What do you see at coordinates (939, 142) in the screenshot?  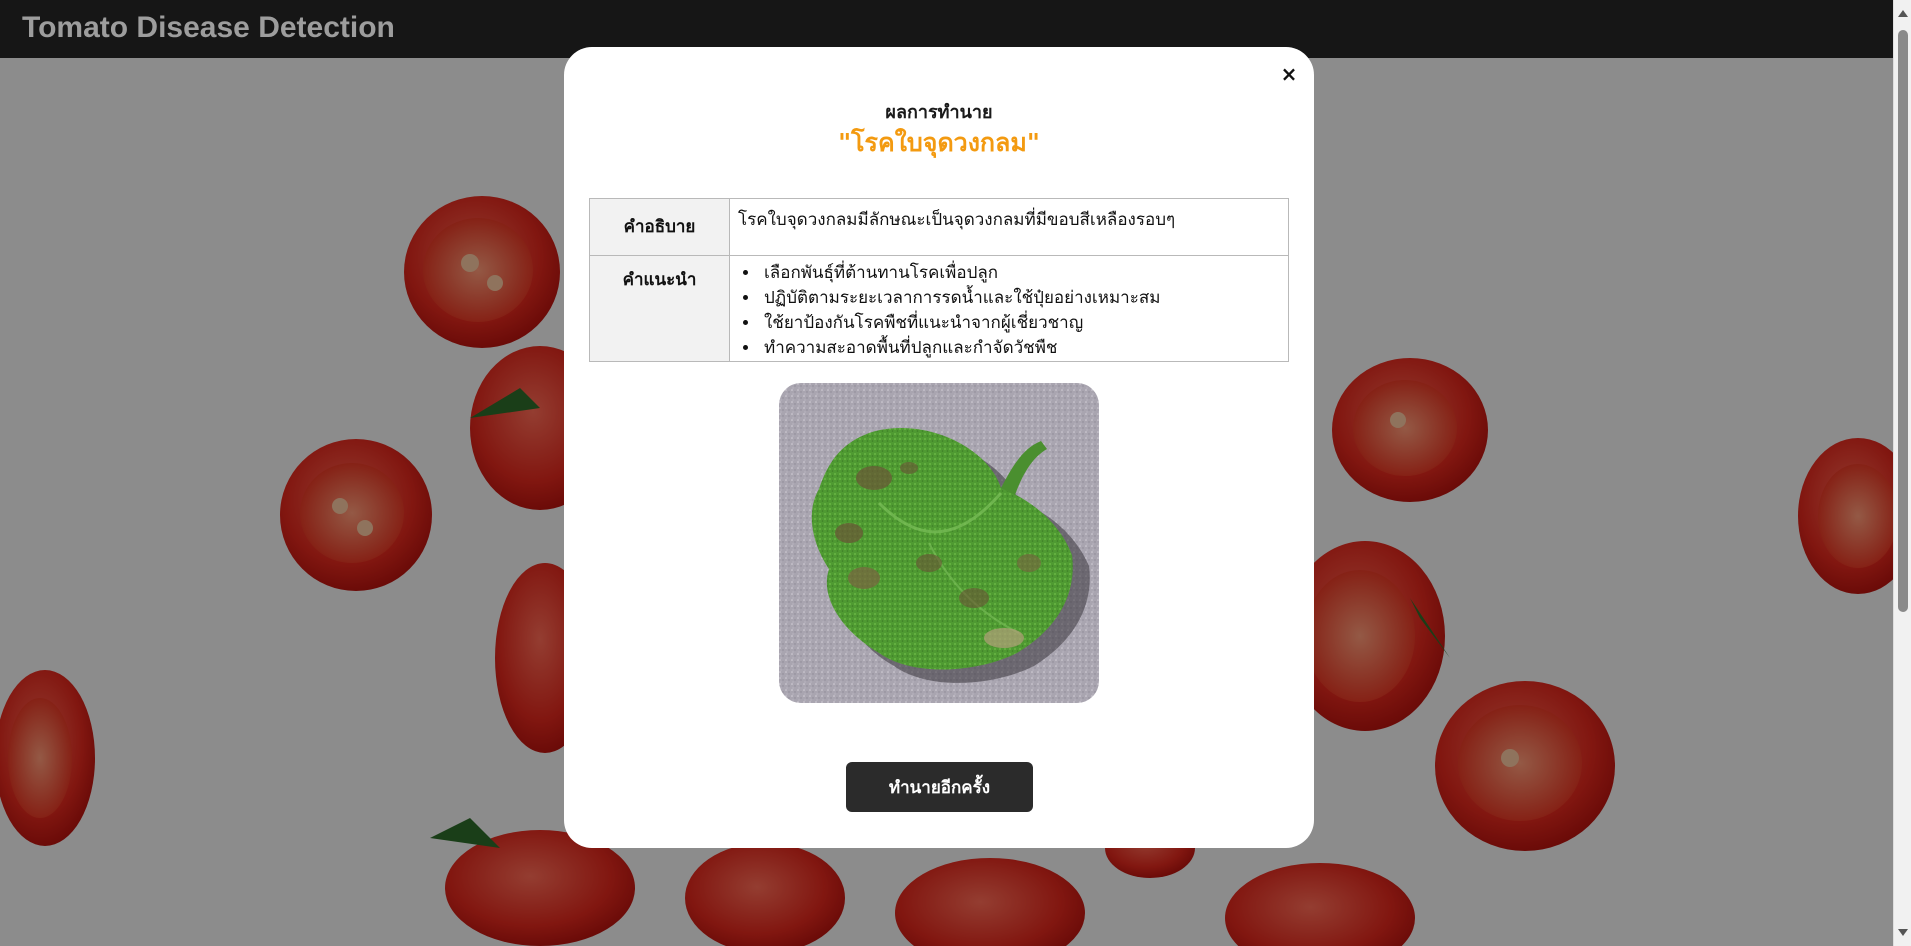 I see `predicted-disease: "โรคใบจุดวงกลม"` at bounding box center [939, 142].